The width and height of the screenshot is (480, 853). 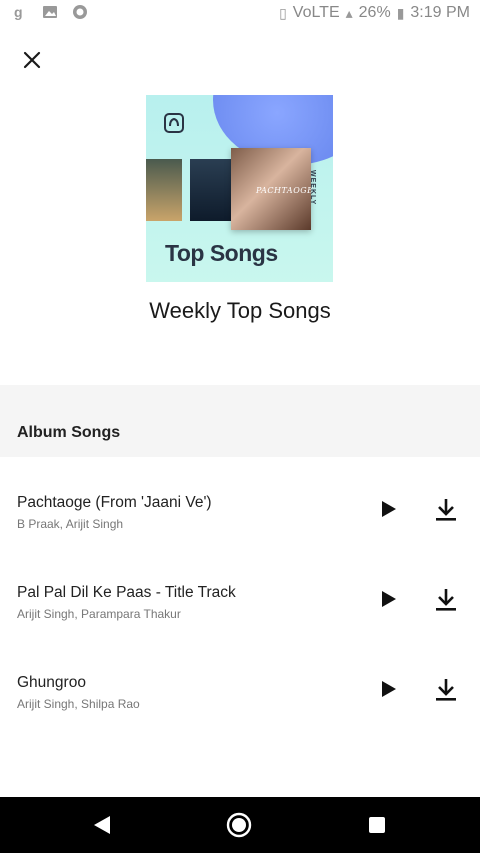 I want to click on clock: 3:19 PM, so click(x=440, y=12).